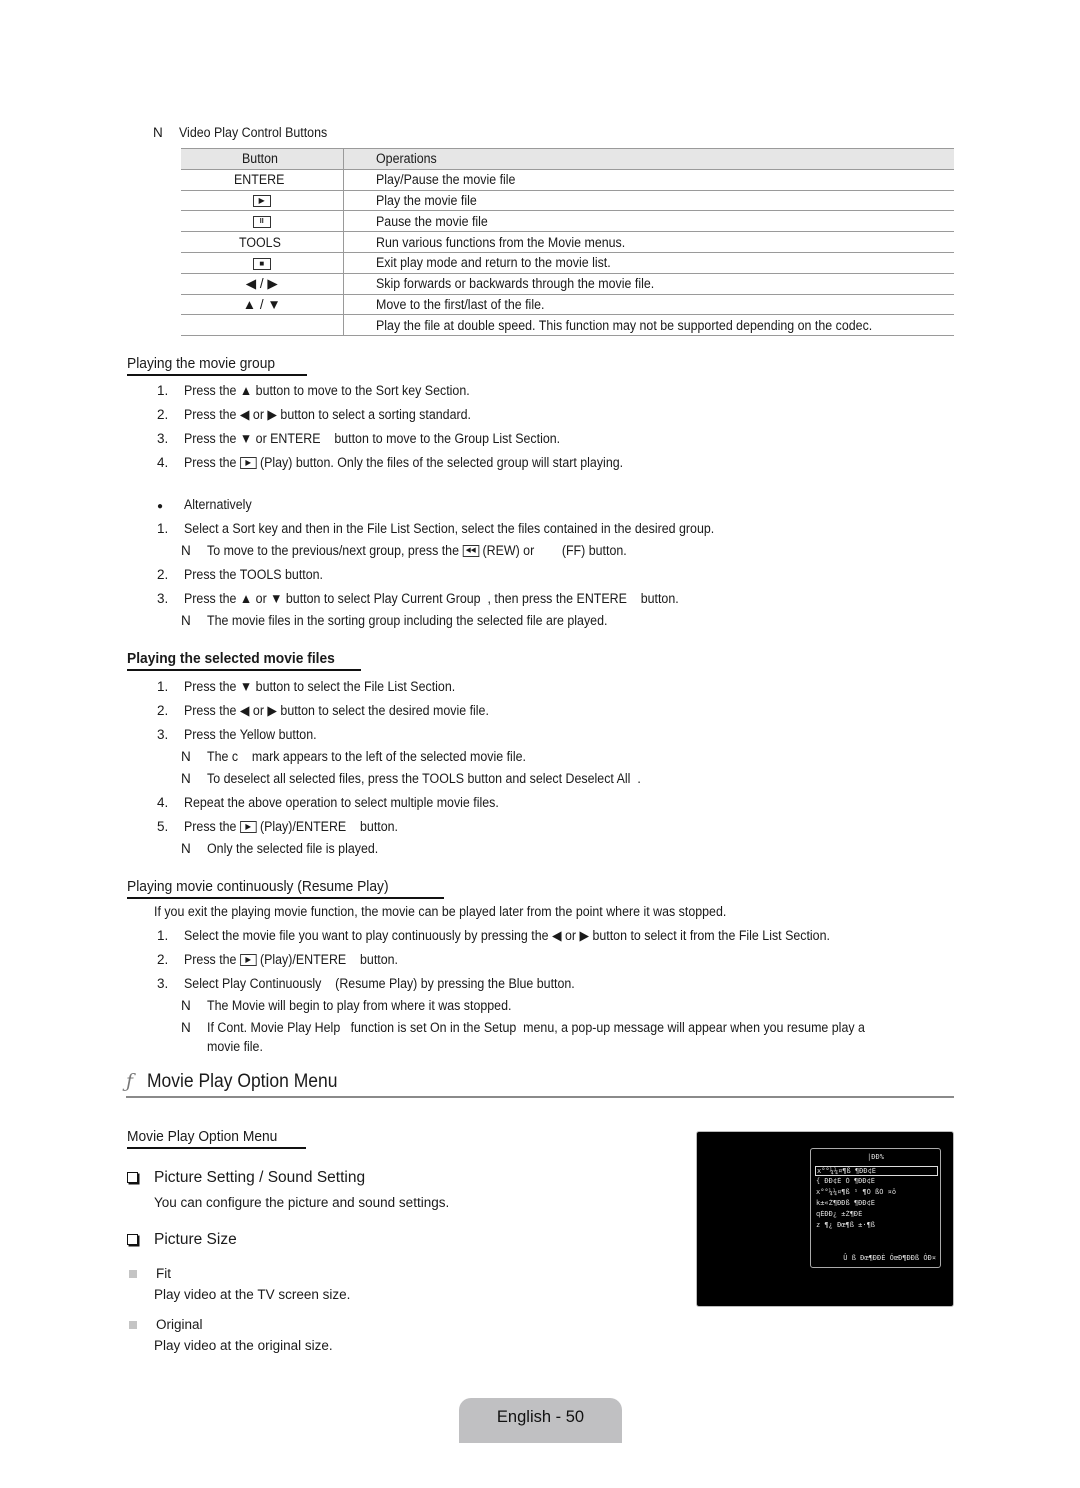 This screenshot has width=1080, height=1488. I want to click on table-row: ▶ Play the movie file, so click(567, 201).